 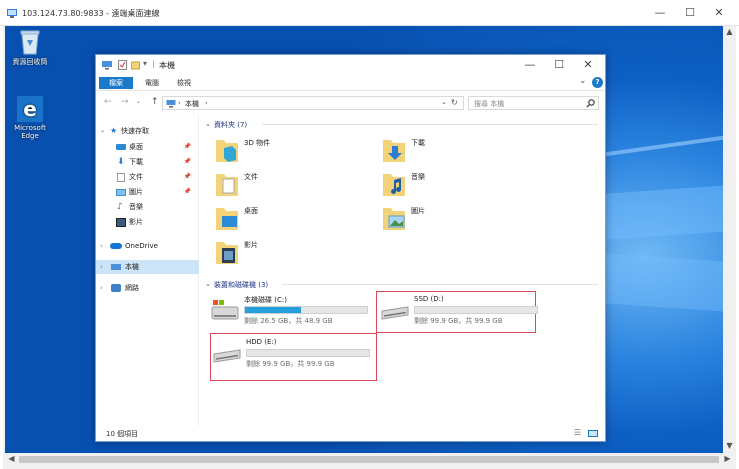 What do you see at coordinates (458, 321) in the screenshot?
I see `drive-free-space: 剩餘 99.9 GB，共 99.9 GB` at bounding box center [458, 321].